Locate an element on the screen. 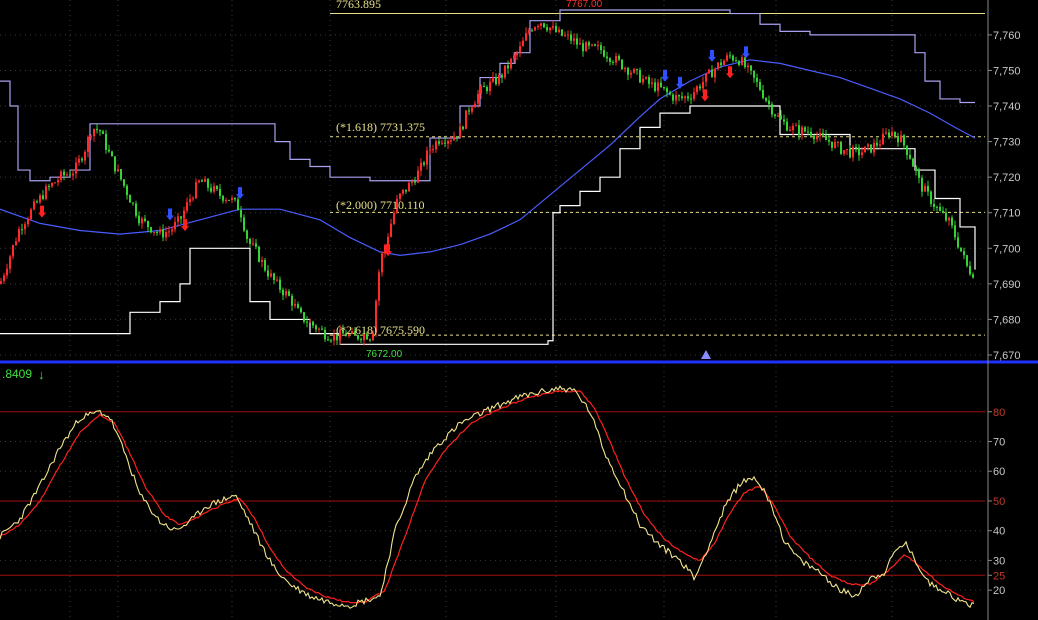  stoch-tick-label: 60 is located at coordinates (999, 472).